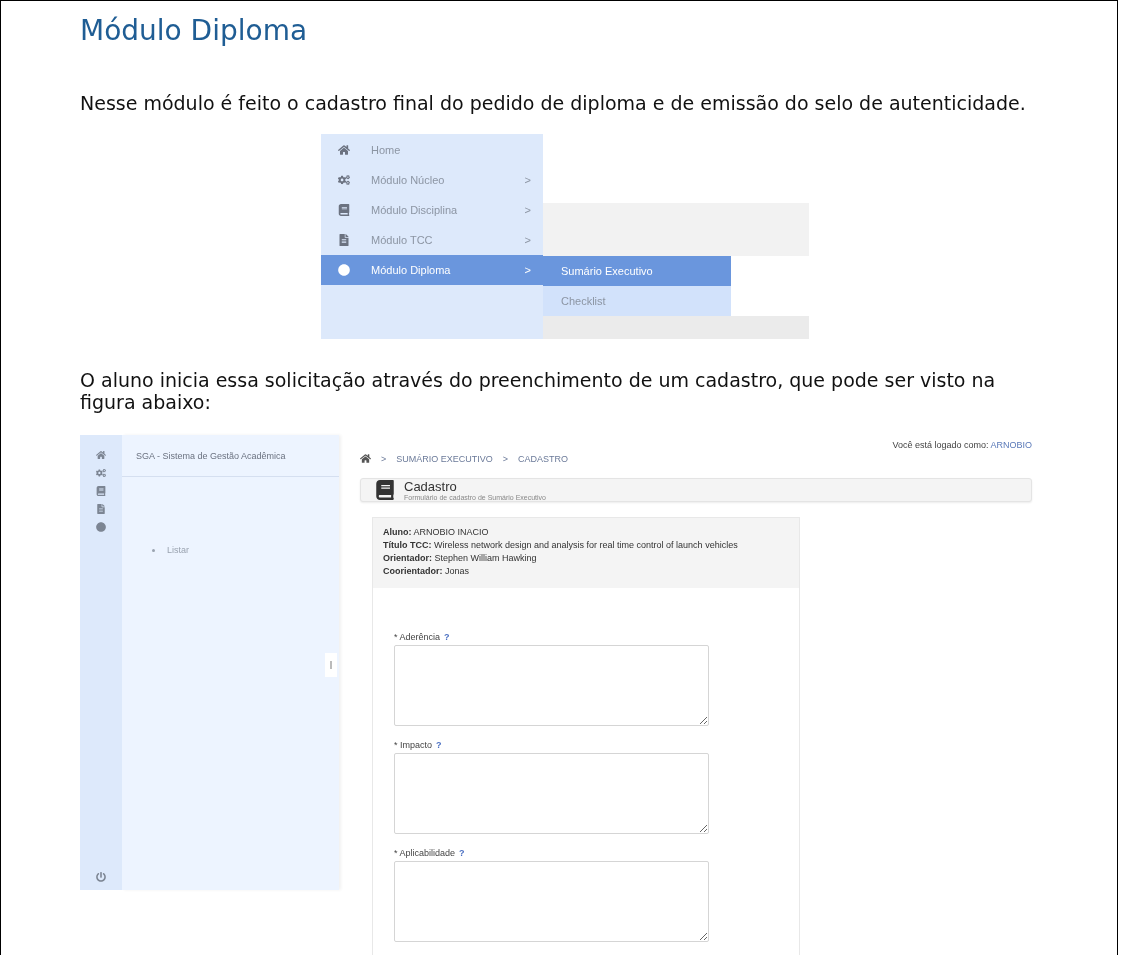 The height and width of the screenshot is (955, 1122). What do you see at coordinates (425, 853) in the screenshot?
I see `field-label: * Aplicabilidade` at bounding box center [425, 853].